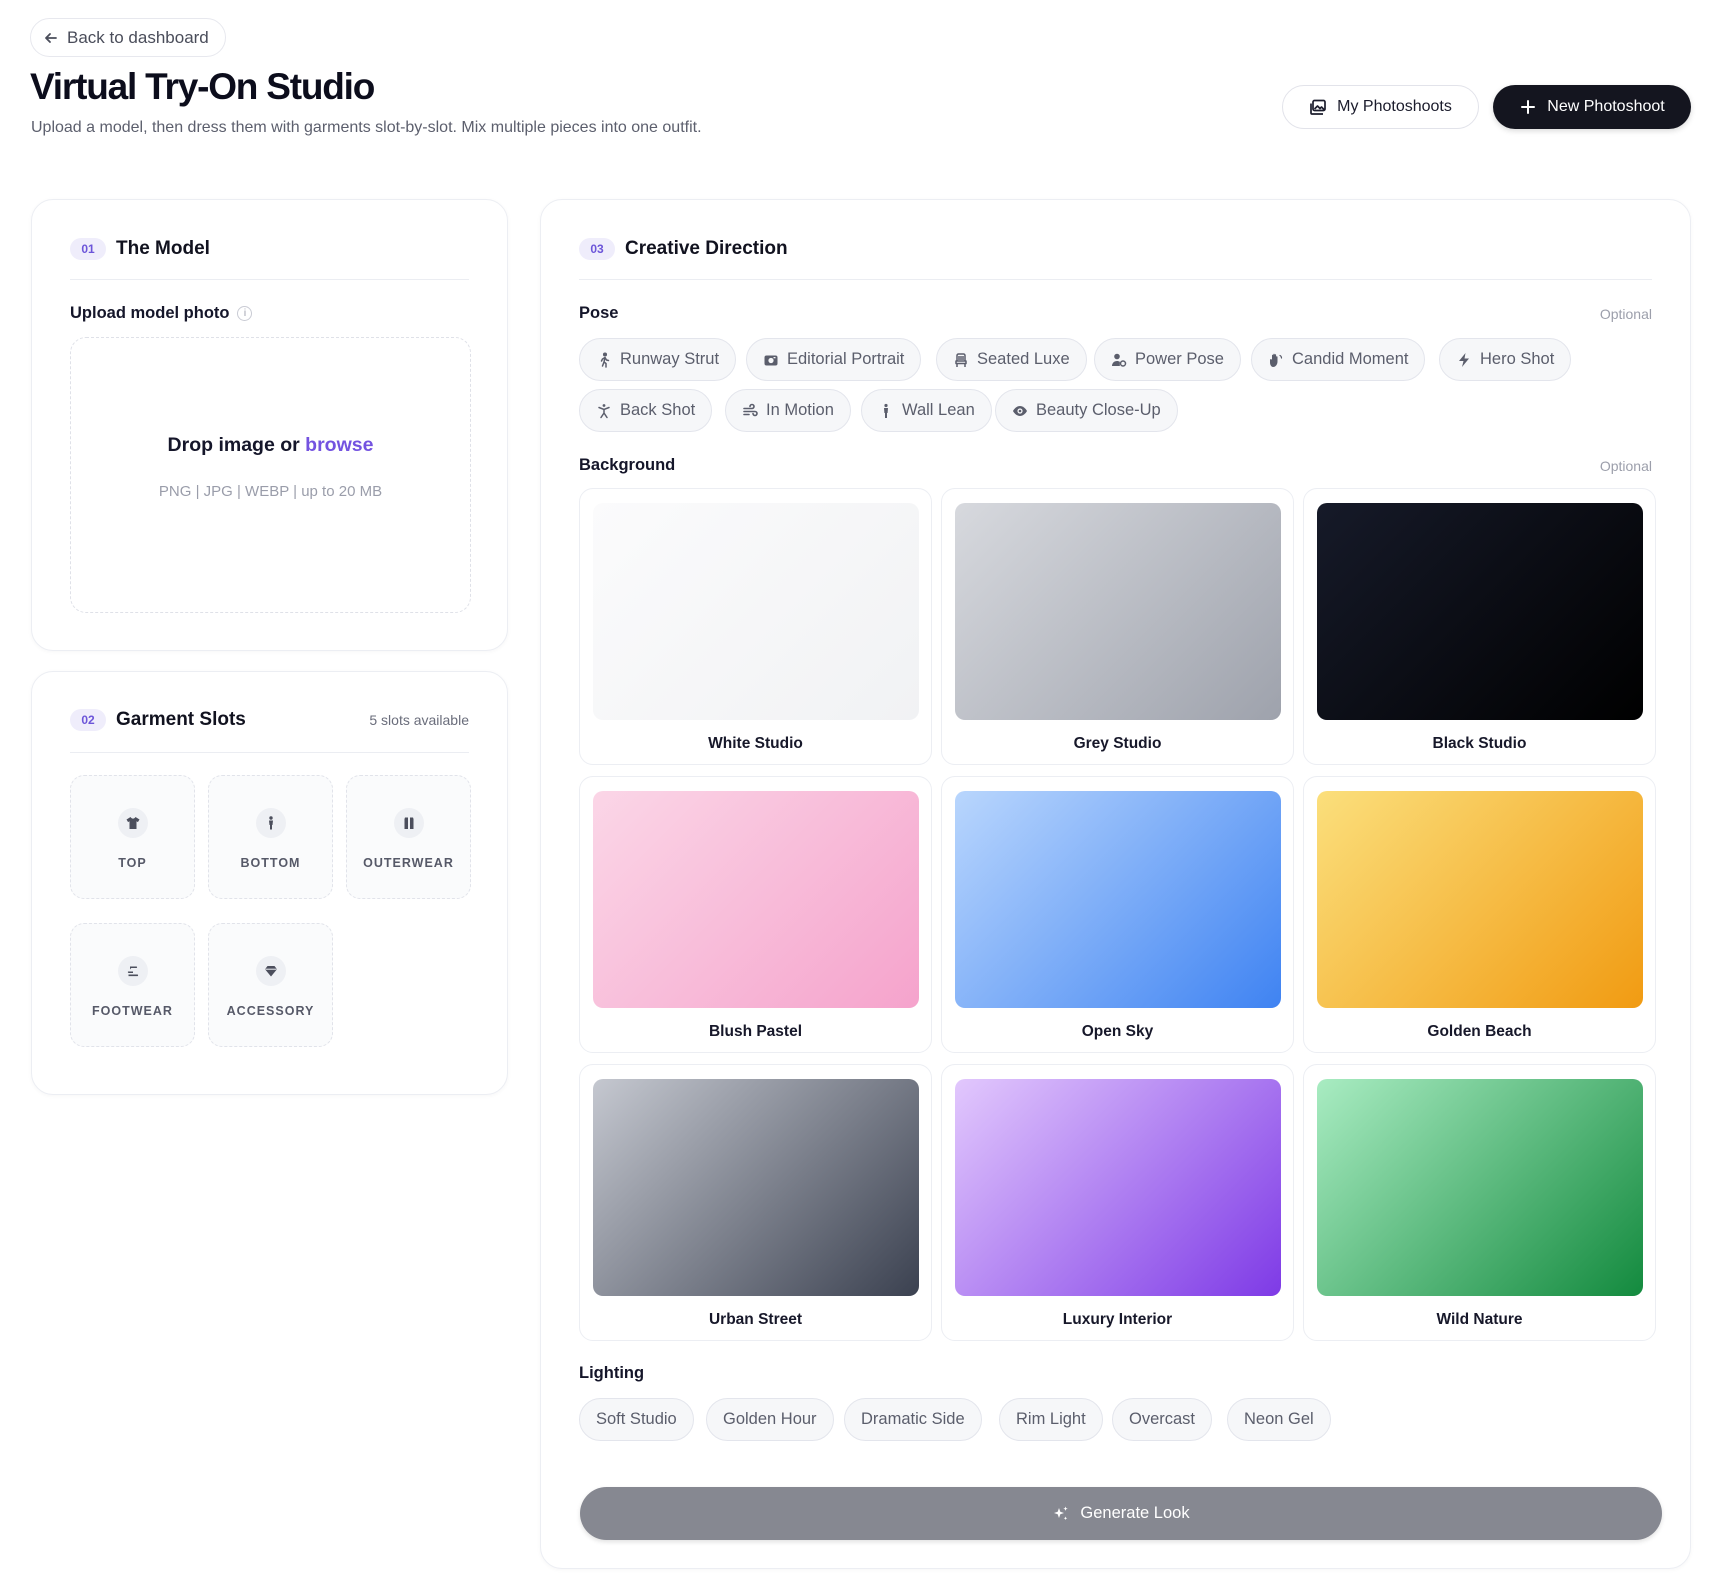  I want to click on pose-chip-seated-luxe: Seated Luxe, so click(1011, 359).